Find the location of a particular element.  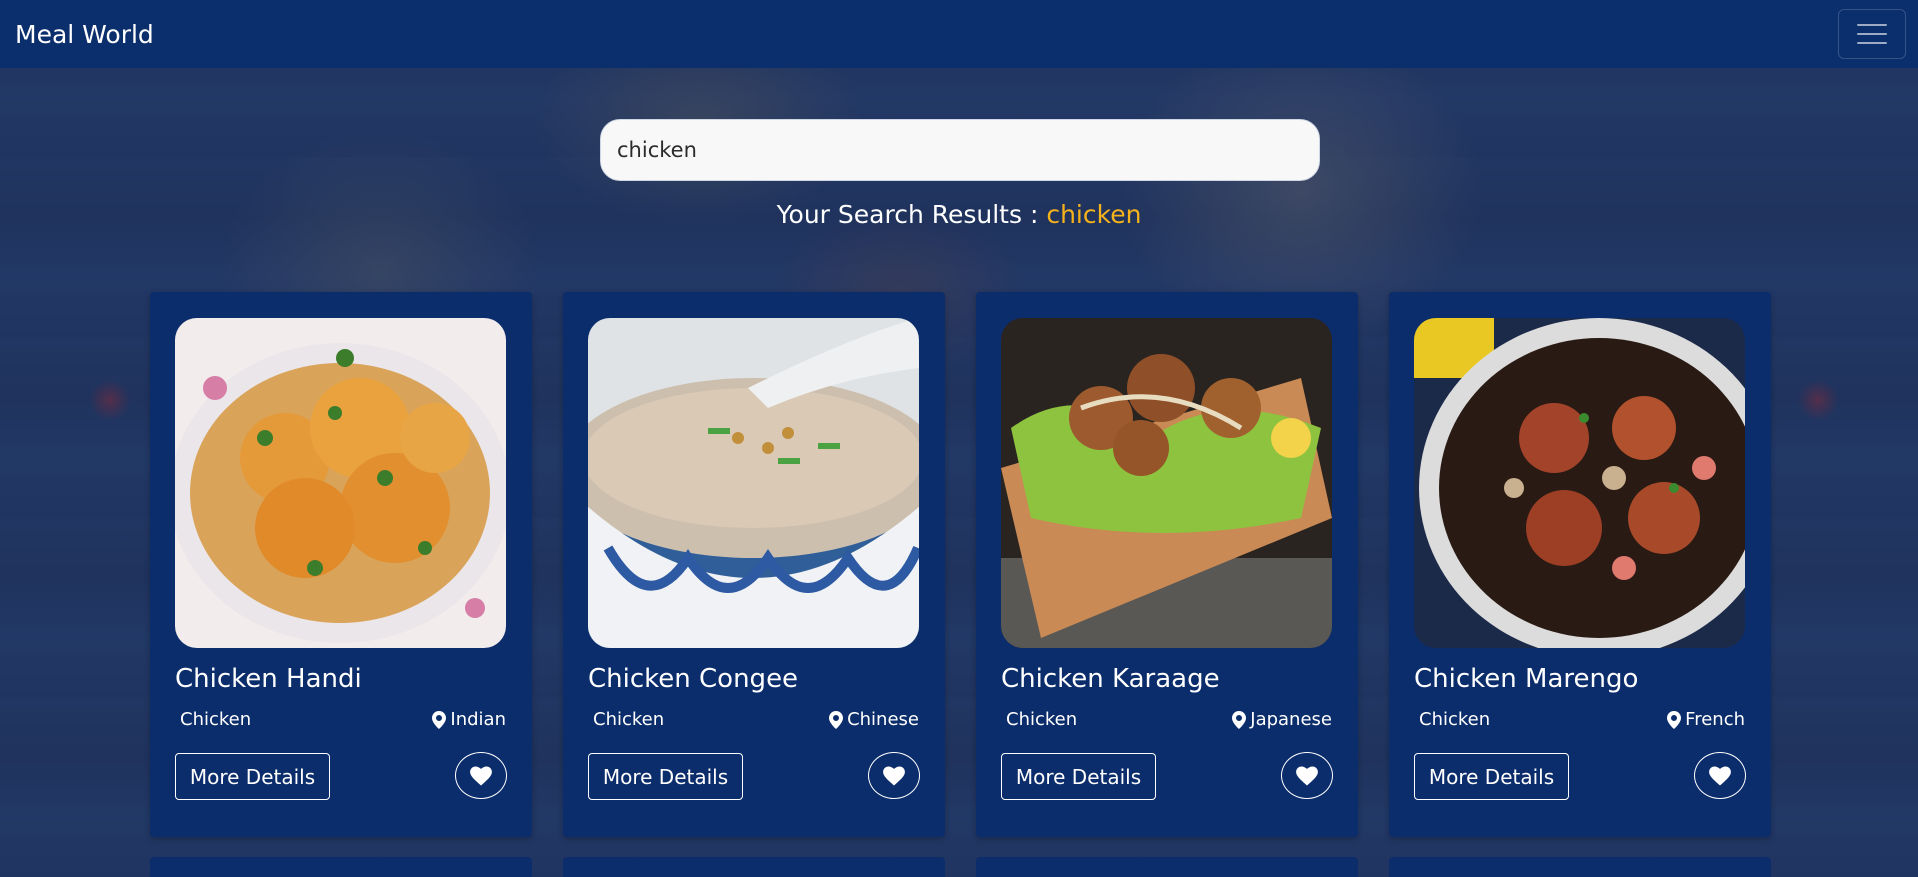

meal-area: Chinese is located at coordinates (874, 719).